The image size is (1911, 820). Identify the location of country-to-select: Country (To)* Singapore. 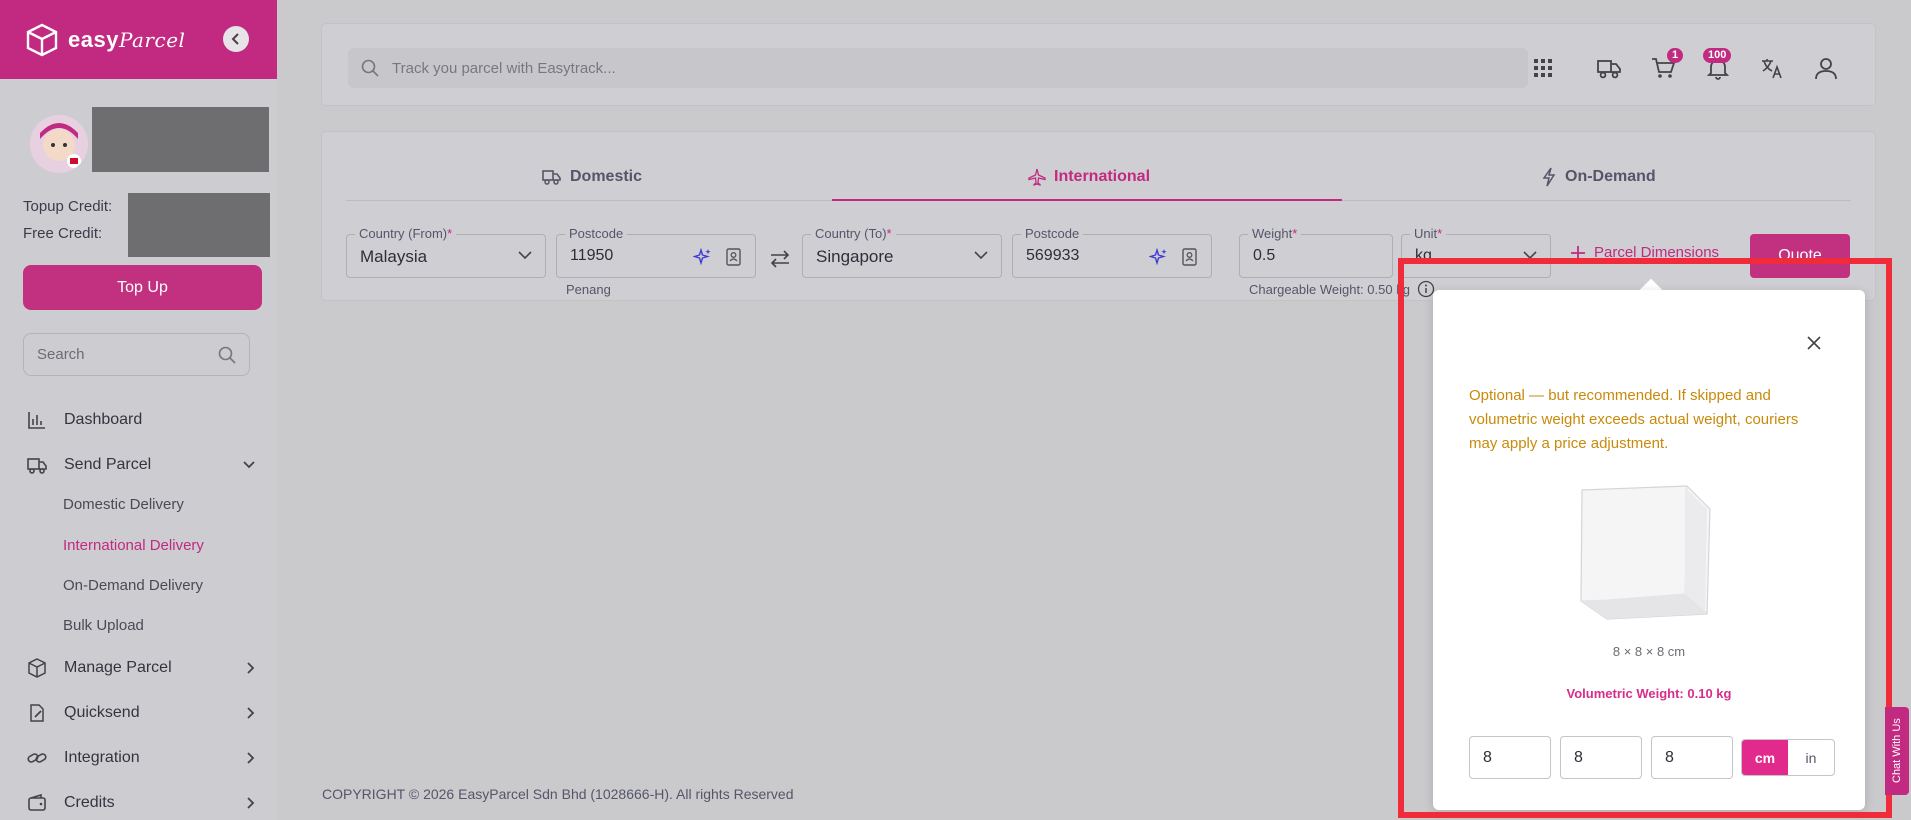
(902, 252).